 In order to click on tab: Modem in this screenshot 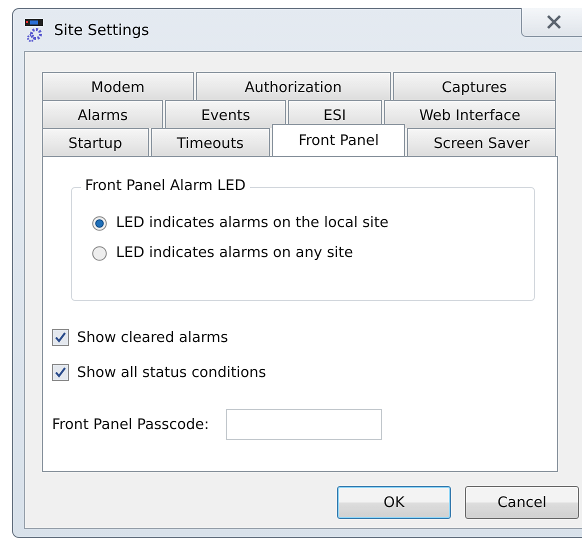, I will do `click(118, 86)`.